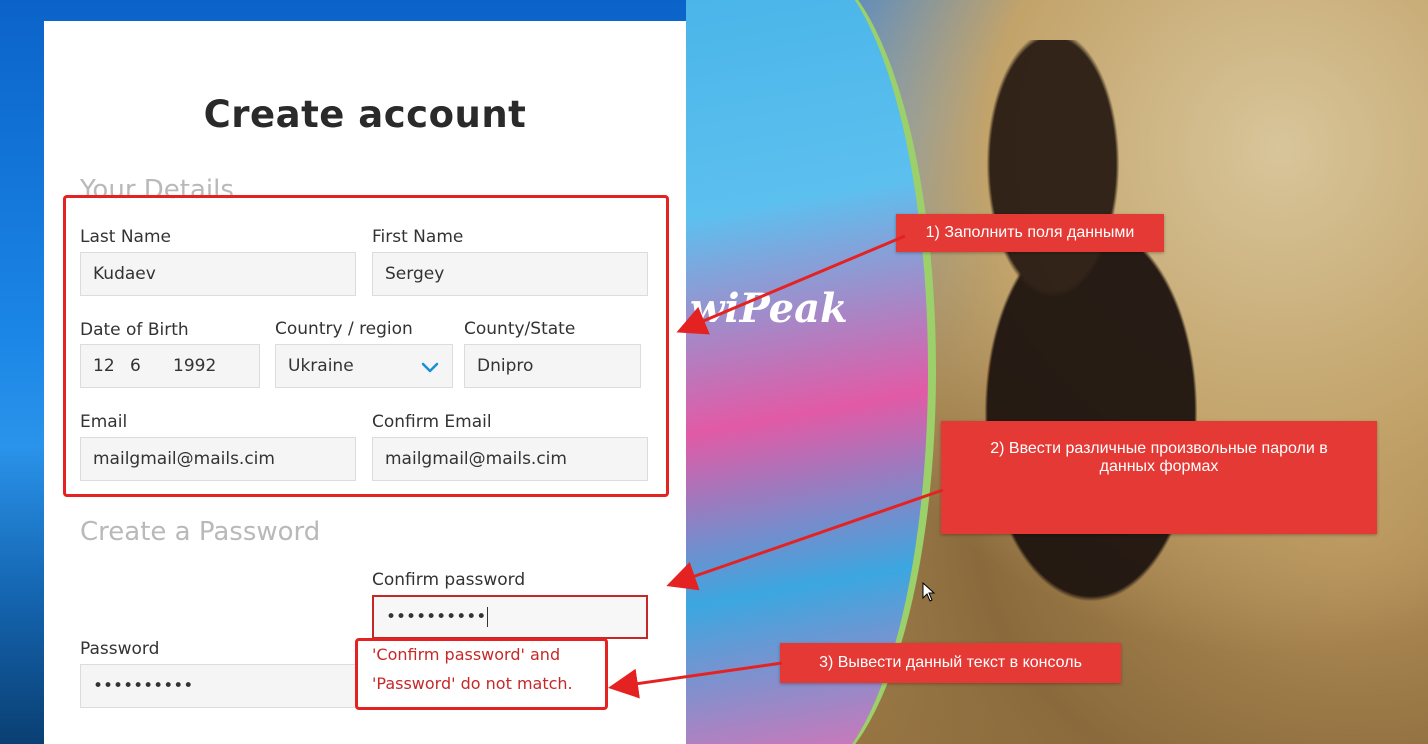  What do you see at coordinates (929, 592) in the screenshot?
I see `mouse-pointer-icon` at bounding box center [929, 592].